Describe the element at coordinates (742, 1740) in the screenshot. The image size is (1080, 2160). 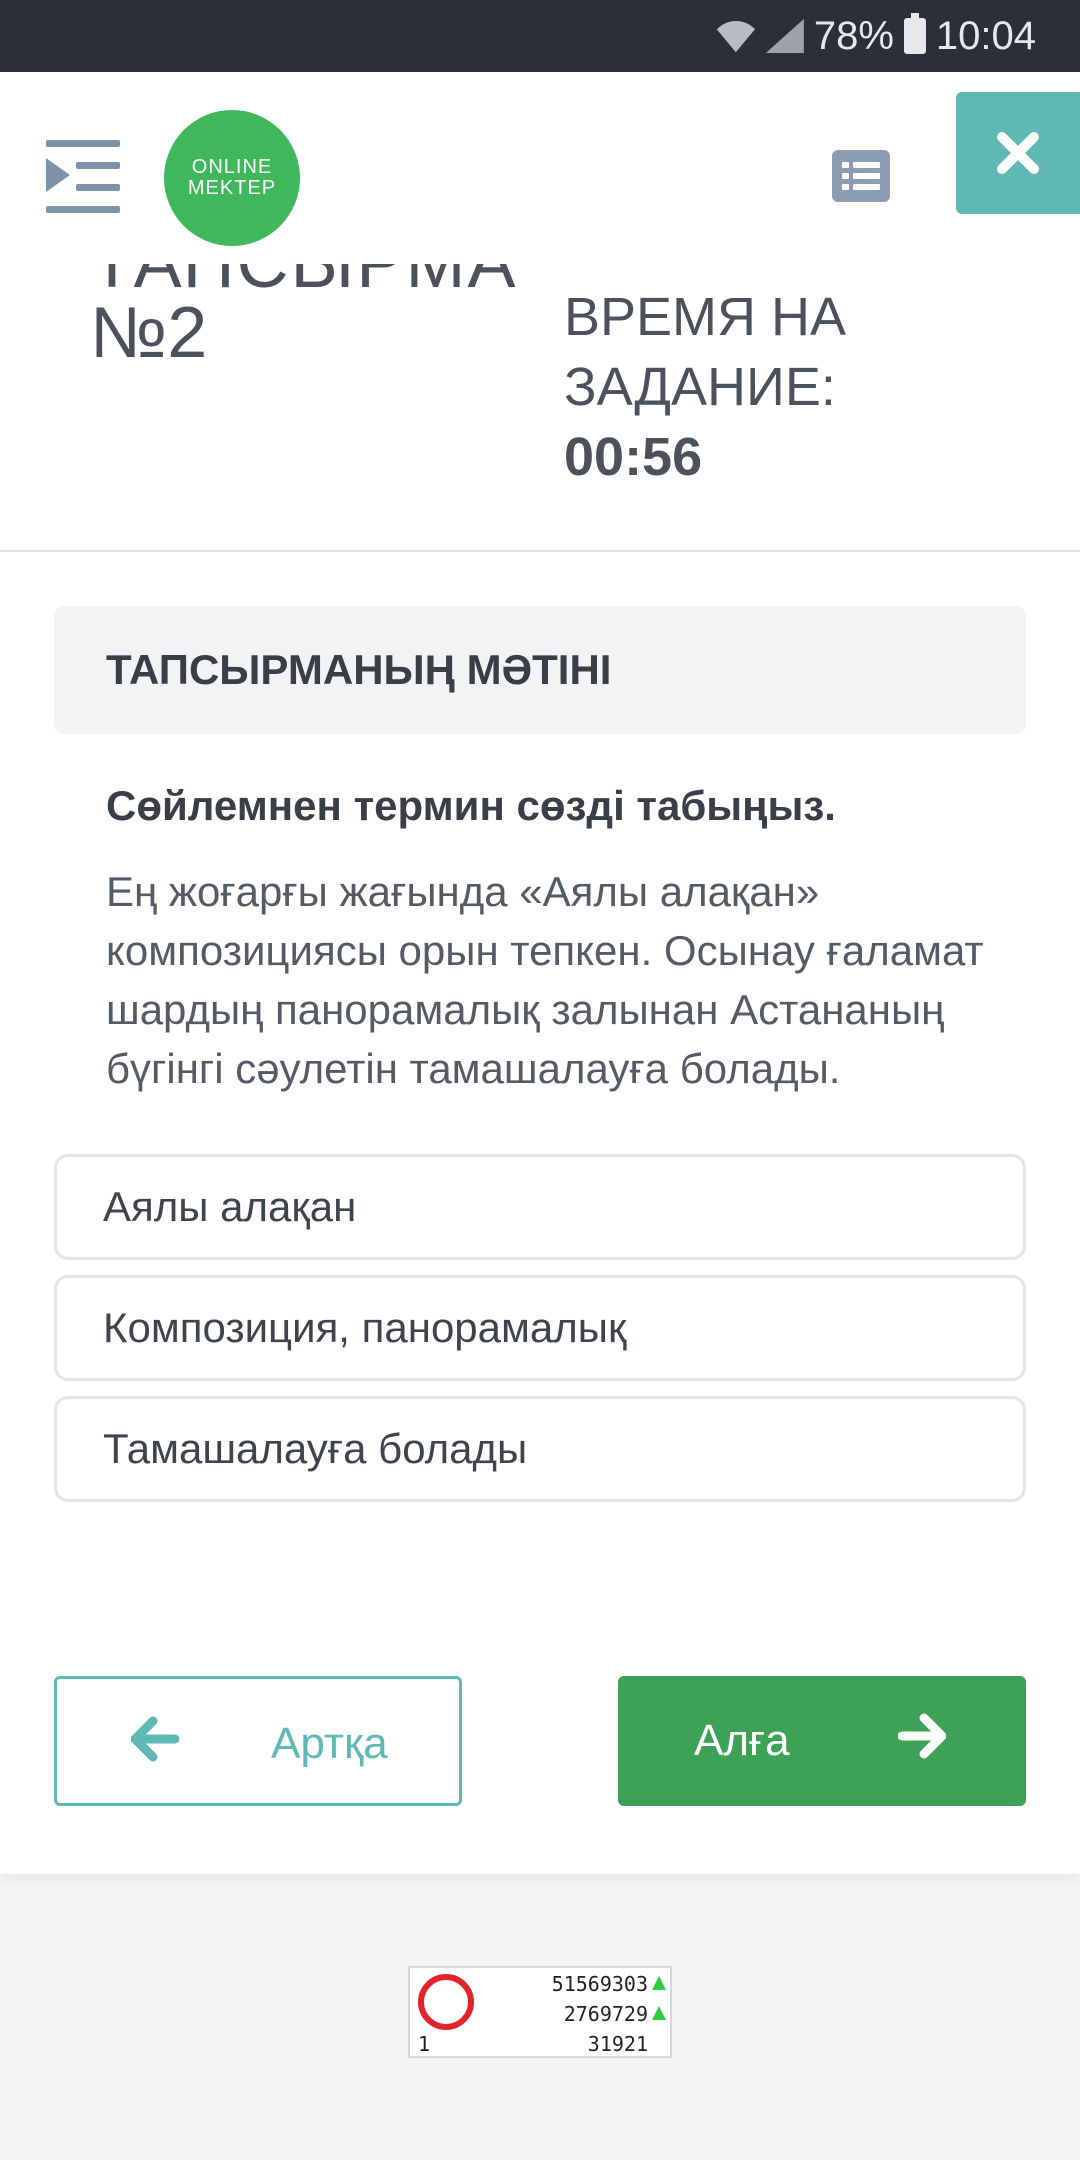
I see `next-button-label: Алға` at that location.